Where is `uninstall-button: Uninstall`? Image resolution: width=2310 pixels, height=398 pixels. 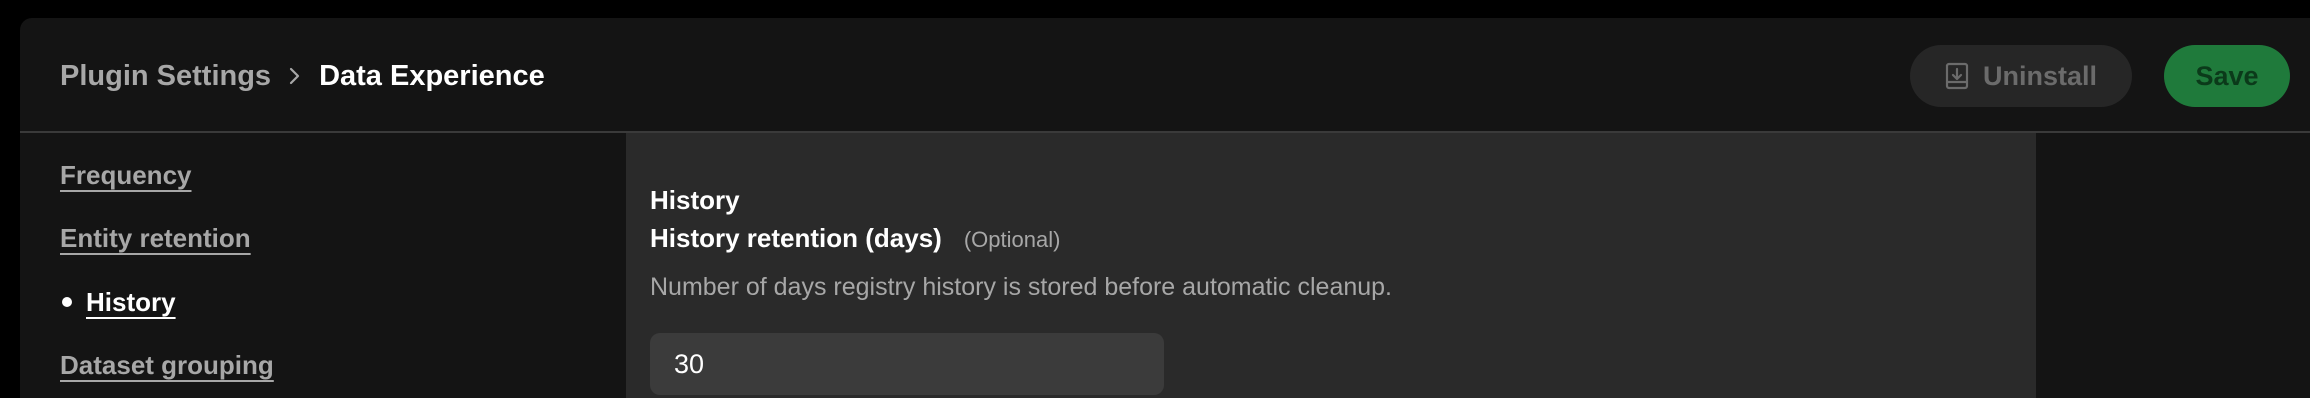
uninstall-button: Uninstall is located at coordinates (2021, 76).